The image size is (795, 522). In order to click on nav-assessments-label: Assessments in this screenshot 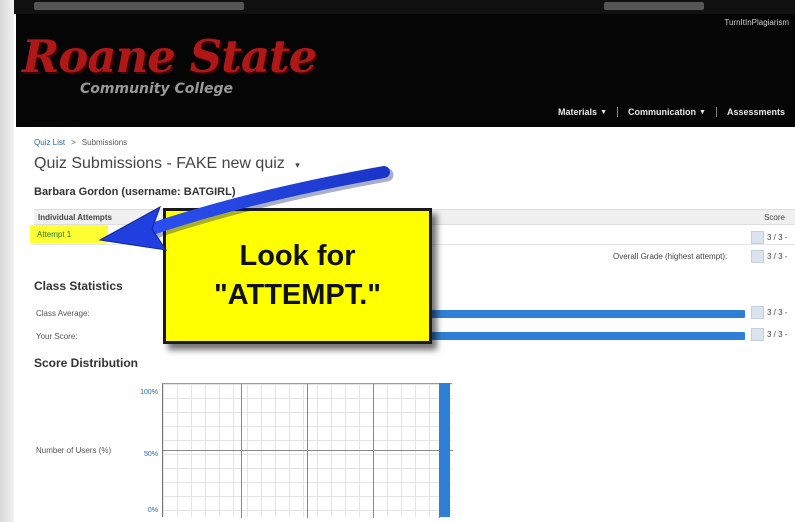, I will do `click(755, 112)`.